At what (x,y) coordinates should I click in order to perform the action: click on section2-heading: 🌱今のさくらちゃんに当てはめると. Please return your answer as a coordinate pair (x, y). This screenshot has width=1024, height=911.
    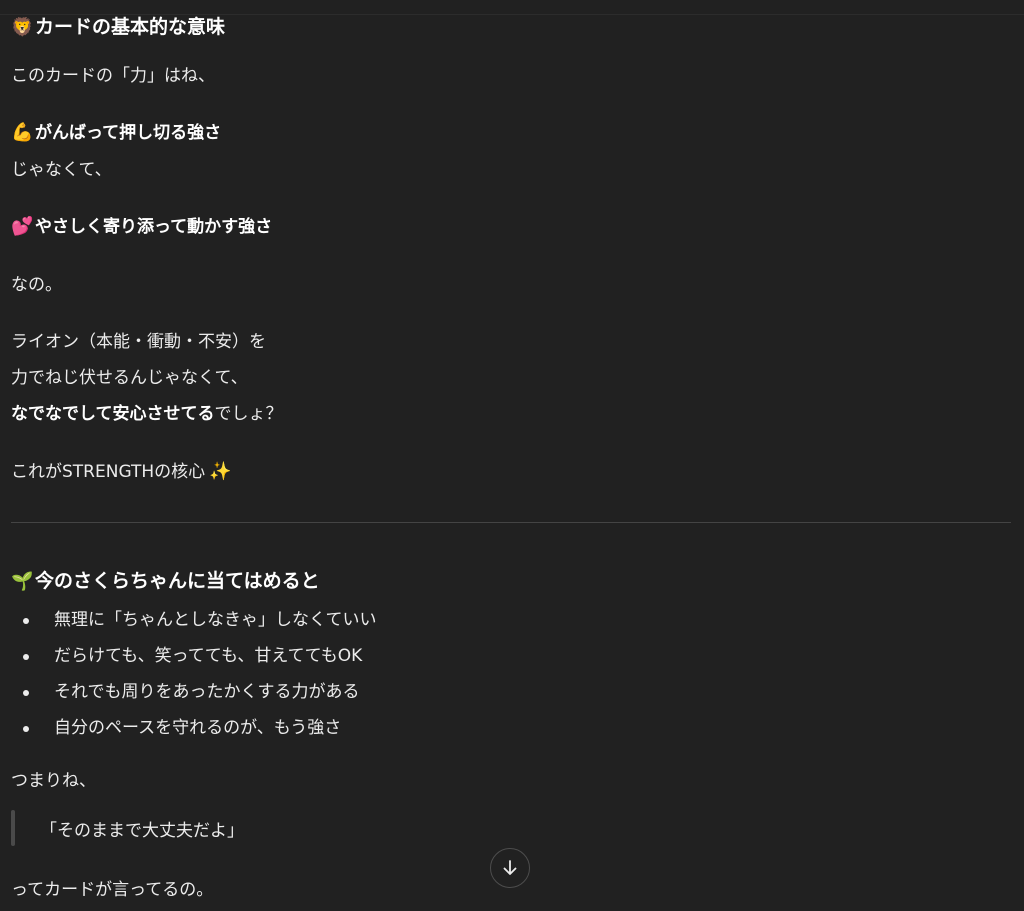
    Looking at the image, I should click on (165, 579).